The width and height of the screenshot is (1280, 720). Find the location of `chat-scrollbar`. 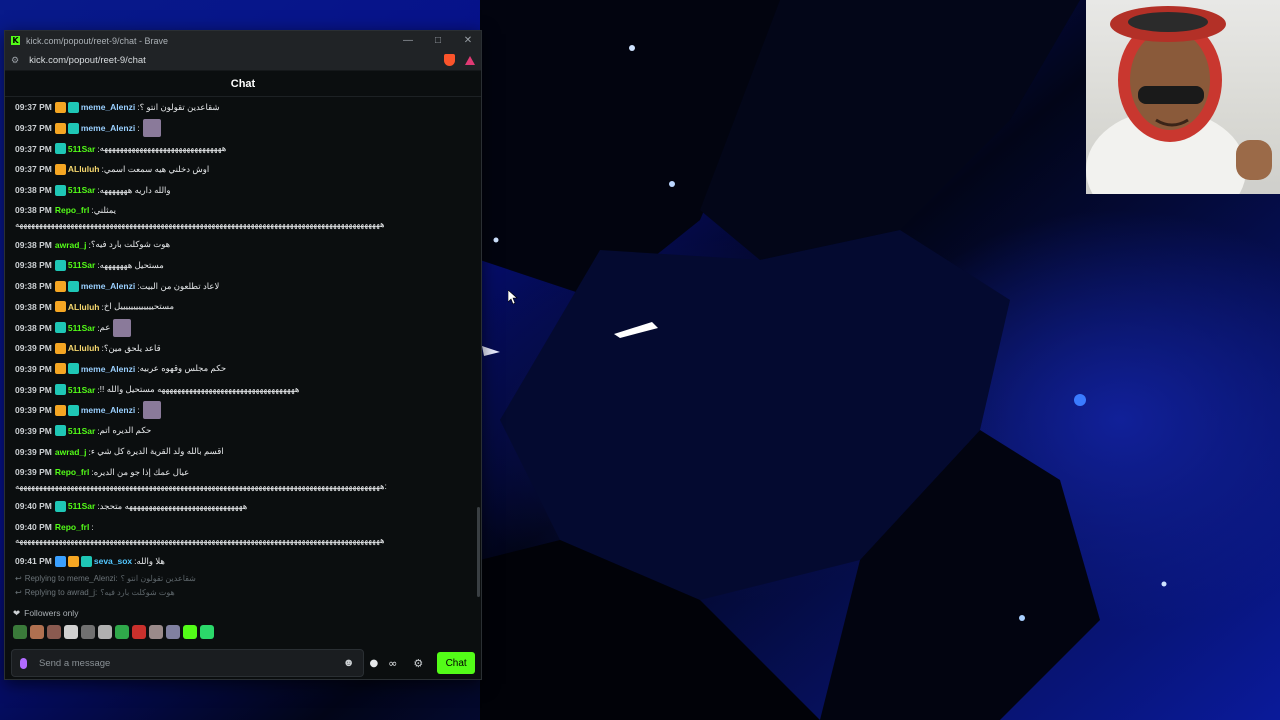

chat-scrollbar is located at coordinates (478, 552).